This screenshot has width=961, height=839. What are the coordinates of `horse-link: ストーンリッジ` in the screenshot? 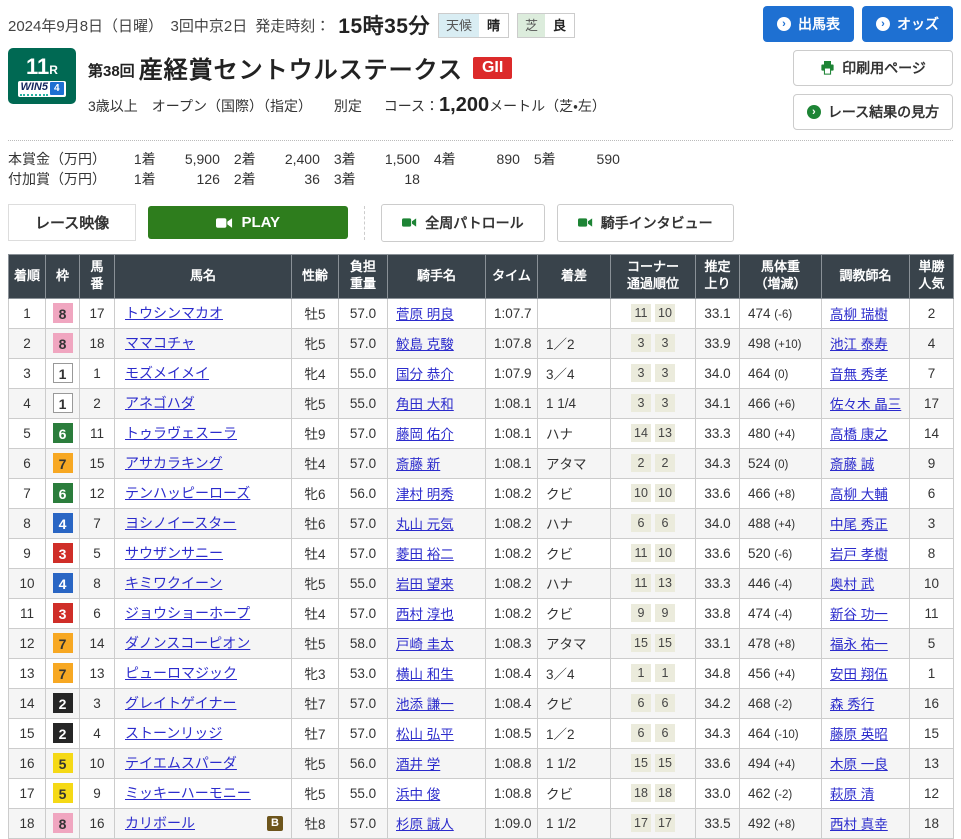 It's located at (173, 733).